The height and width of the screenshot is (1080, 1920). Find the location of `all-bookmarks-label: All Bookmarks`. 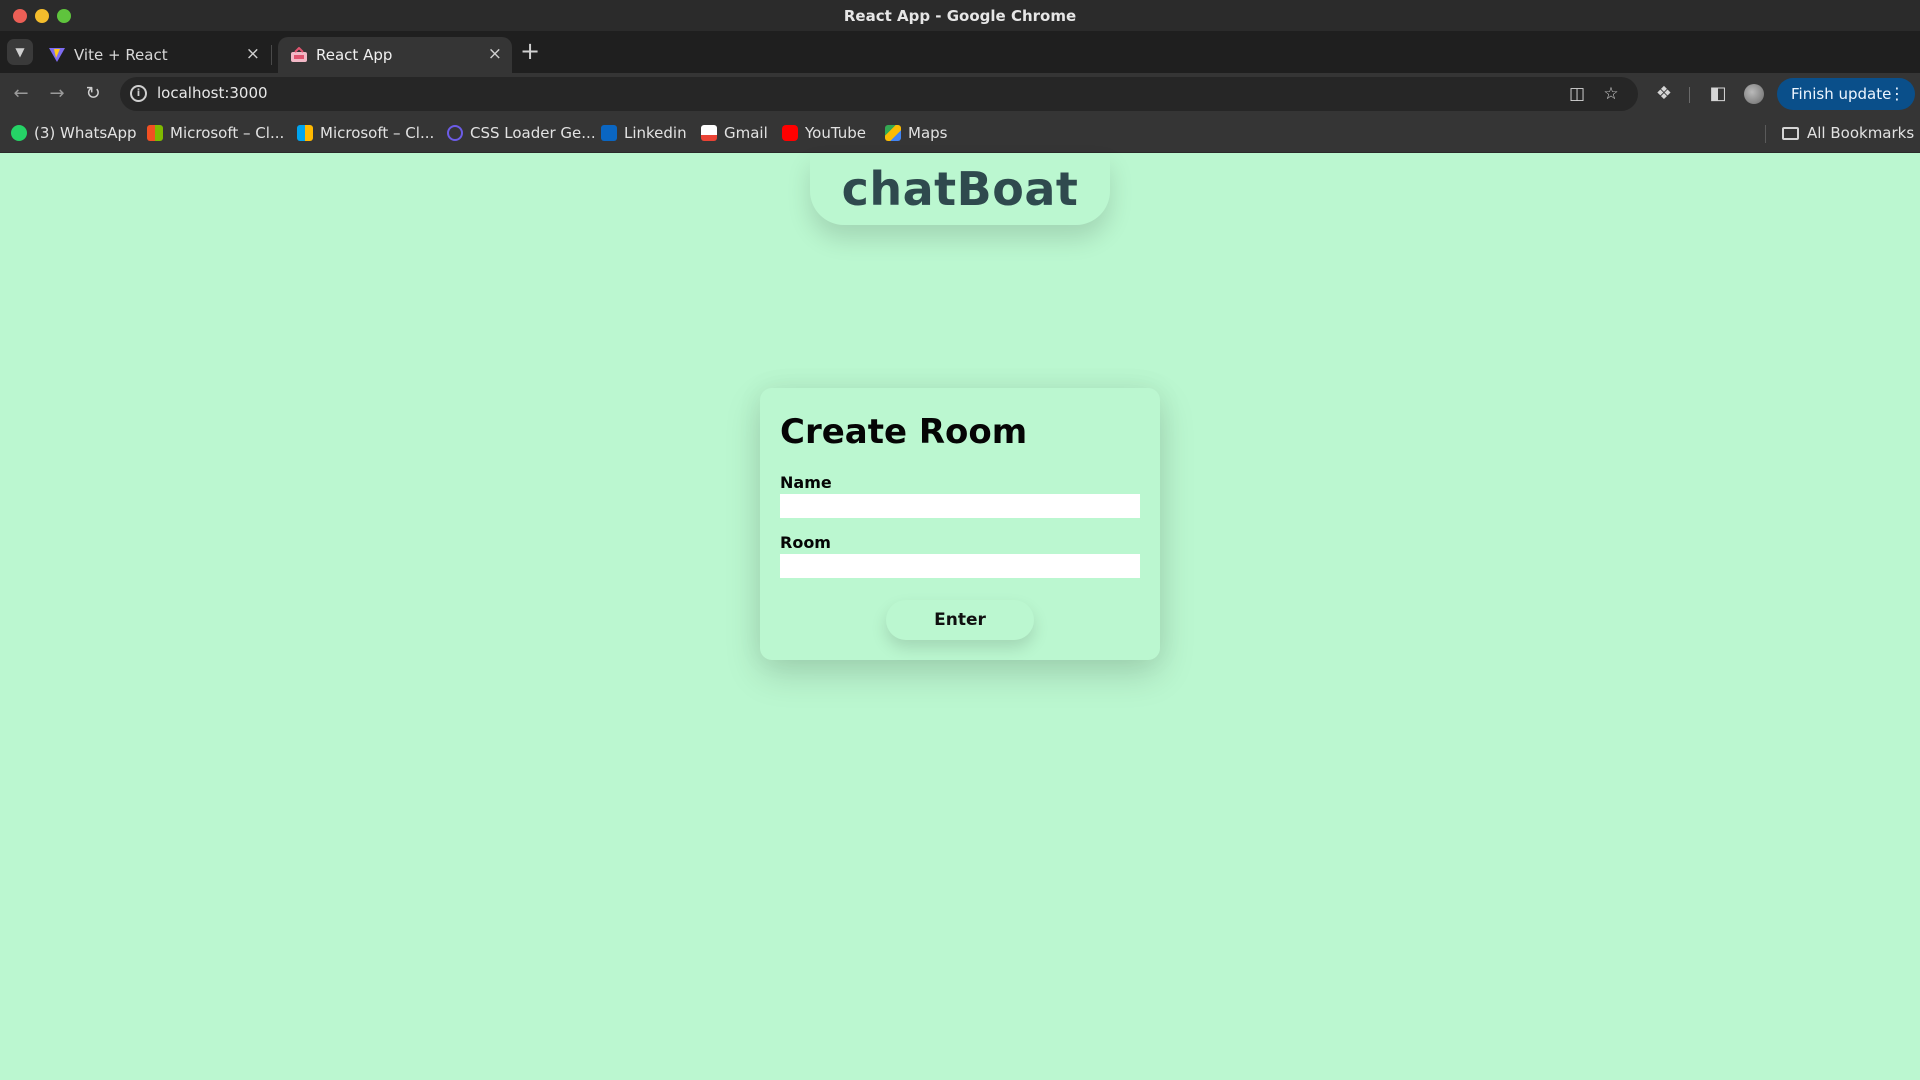

all-bookmarks-label: All Bookmarks is located at coordinates (1861, 133).